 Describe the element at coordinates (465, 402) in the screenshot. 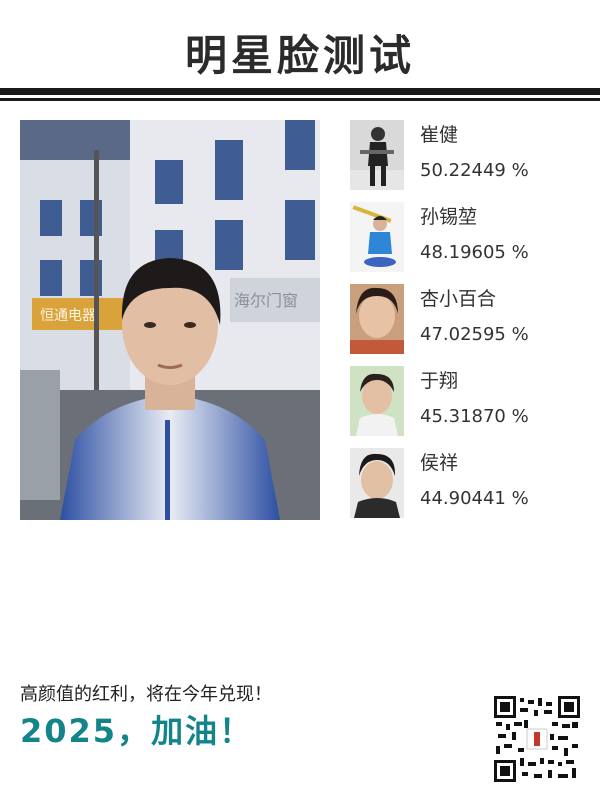

I see `match-item: 于翔 45.31870 %` at that location.